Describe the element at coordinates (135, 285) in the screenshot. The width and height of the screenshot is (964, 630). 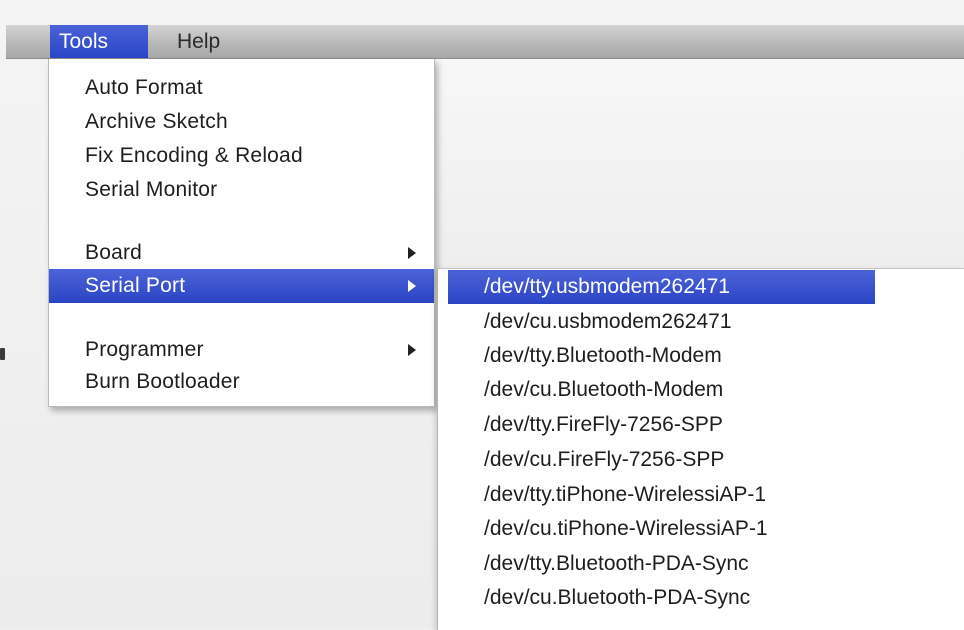
I see `menu-item-serial-port-label: Serial Port` at that location.